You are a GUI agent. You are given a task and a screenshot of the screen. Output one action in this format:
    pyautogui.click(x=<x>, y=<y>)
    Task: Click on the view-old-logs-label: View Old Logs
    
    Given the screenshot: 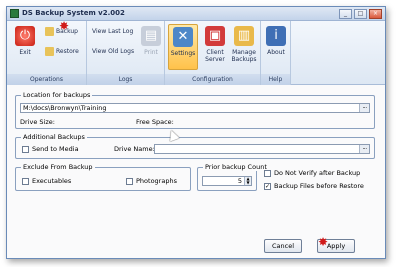 What is the action you would take?
    pyautogui.click(x=113, y=51)
    